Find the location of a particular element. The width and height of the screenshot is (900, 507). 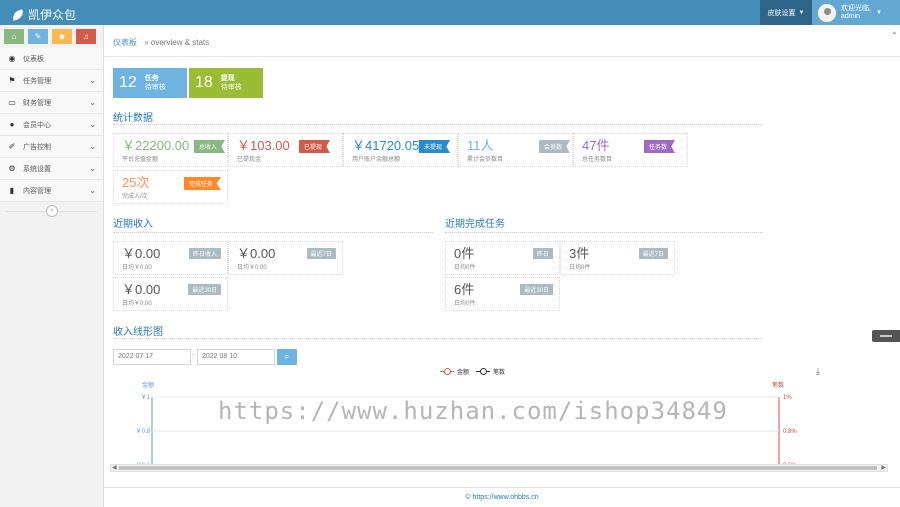

shortcut-users: ☻ is located at coordinates (62, 36).